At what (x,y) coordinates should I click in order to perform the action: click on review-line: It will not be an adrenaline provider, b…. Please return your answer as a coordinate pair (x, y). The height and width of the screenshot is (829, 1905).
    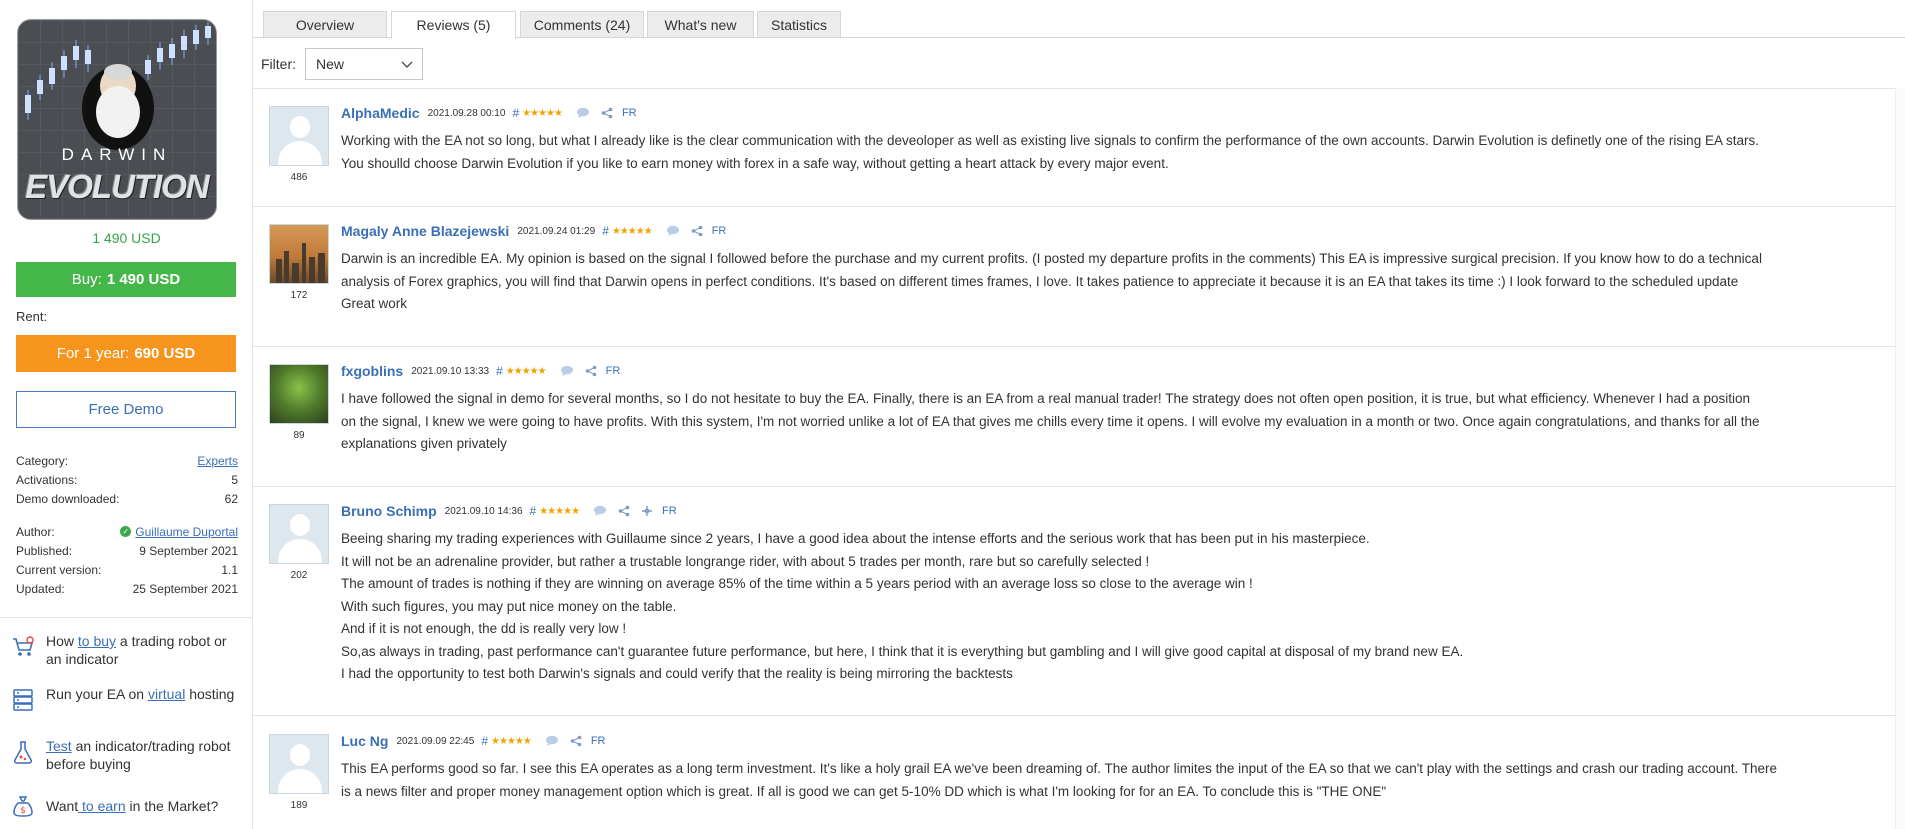
    Looking at the image, I should click on (745, 561).